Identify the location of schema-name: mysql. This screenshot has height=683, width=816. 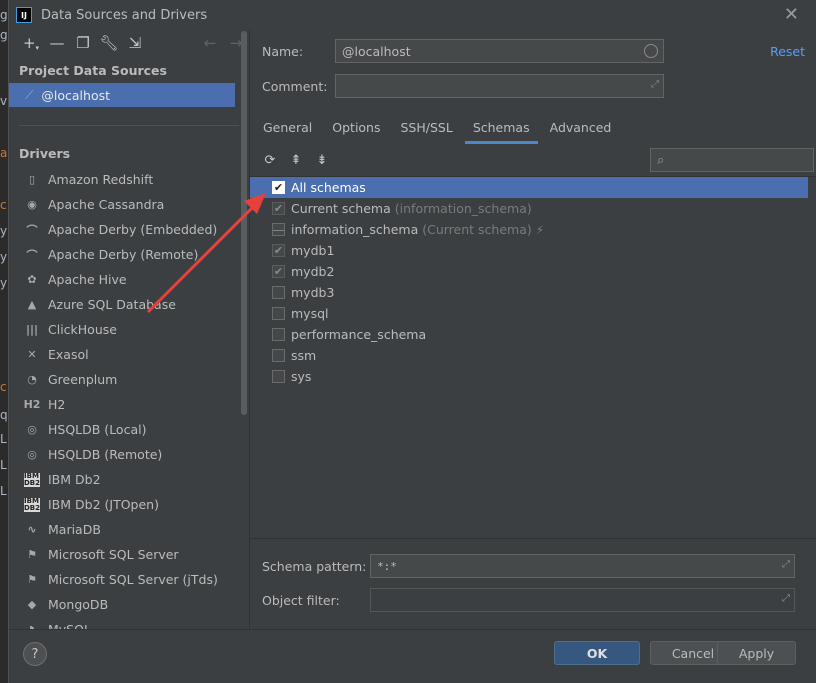
(310, 313).